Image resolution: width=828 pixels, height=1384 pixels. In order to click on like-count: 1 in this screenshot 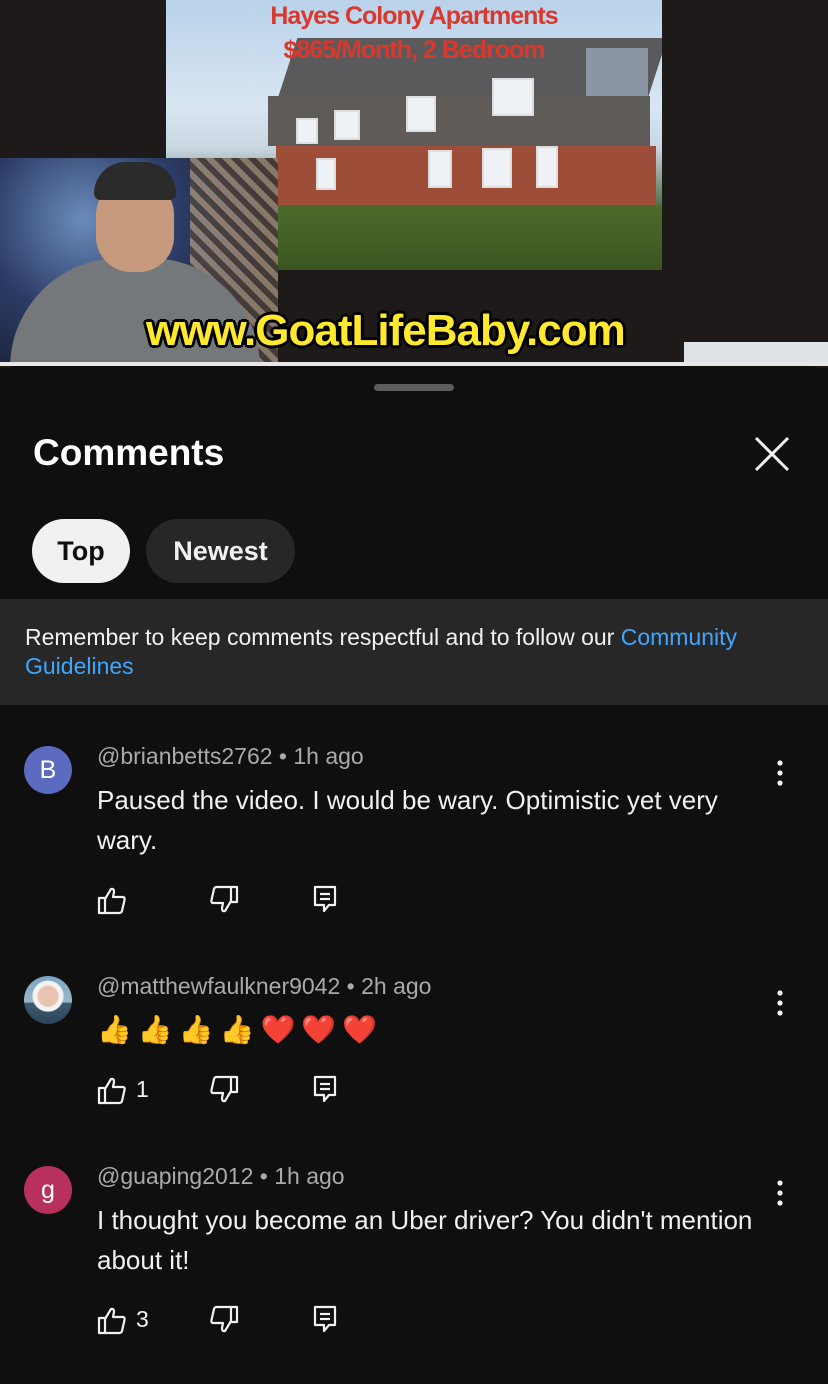, I will do `click(142, 1089)`.